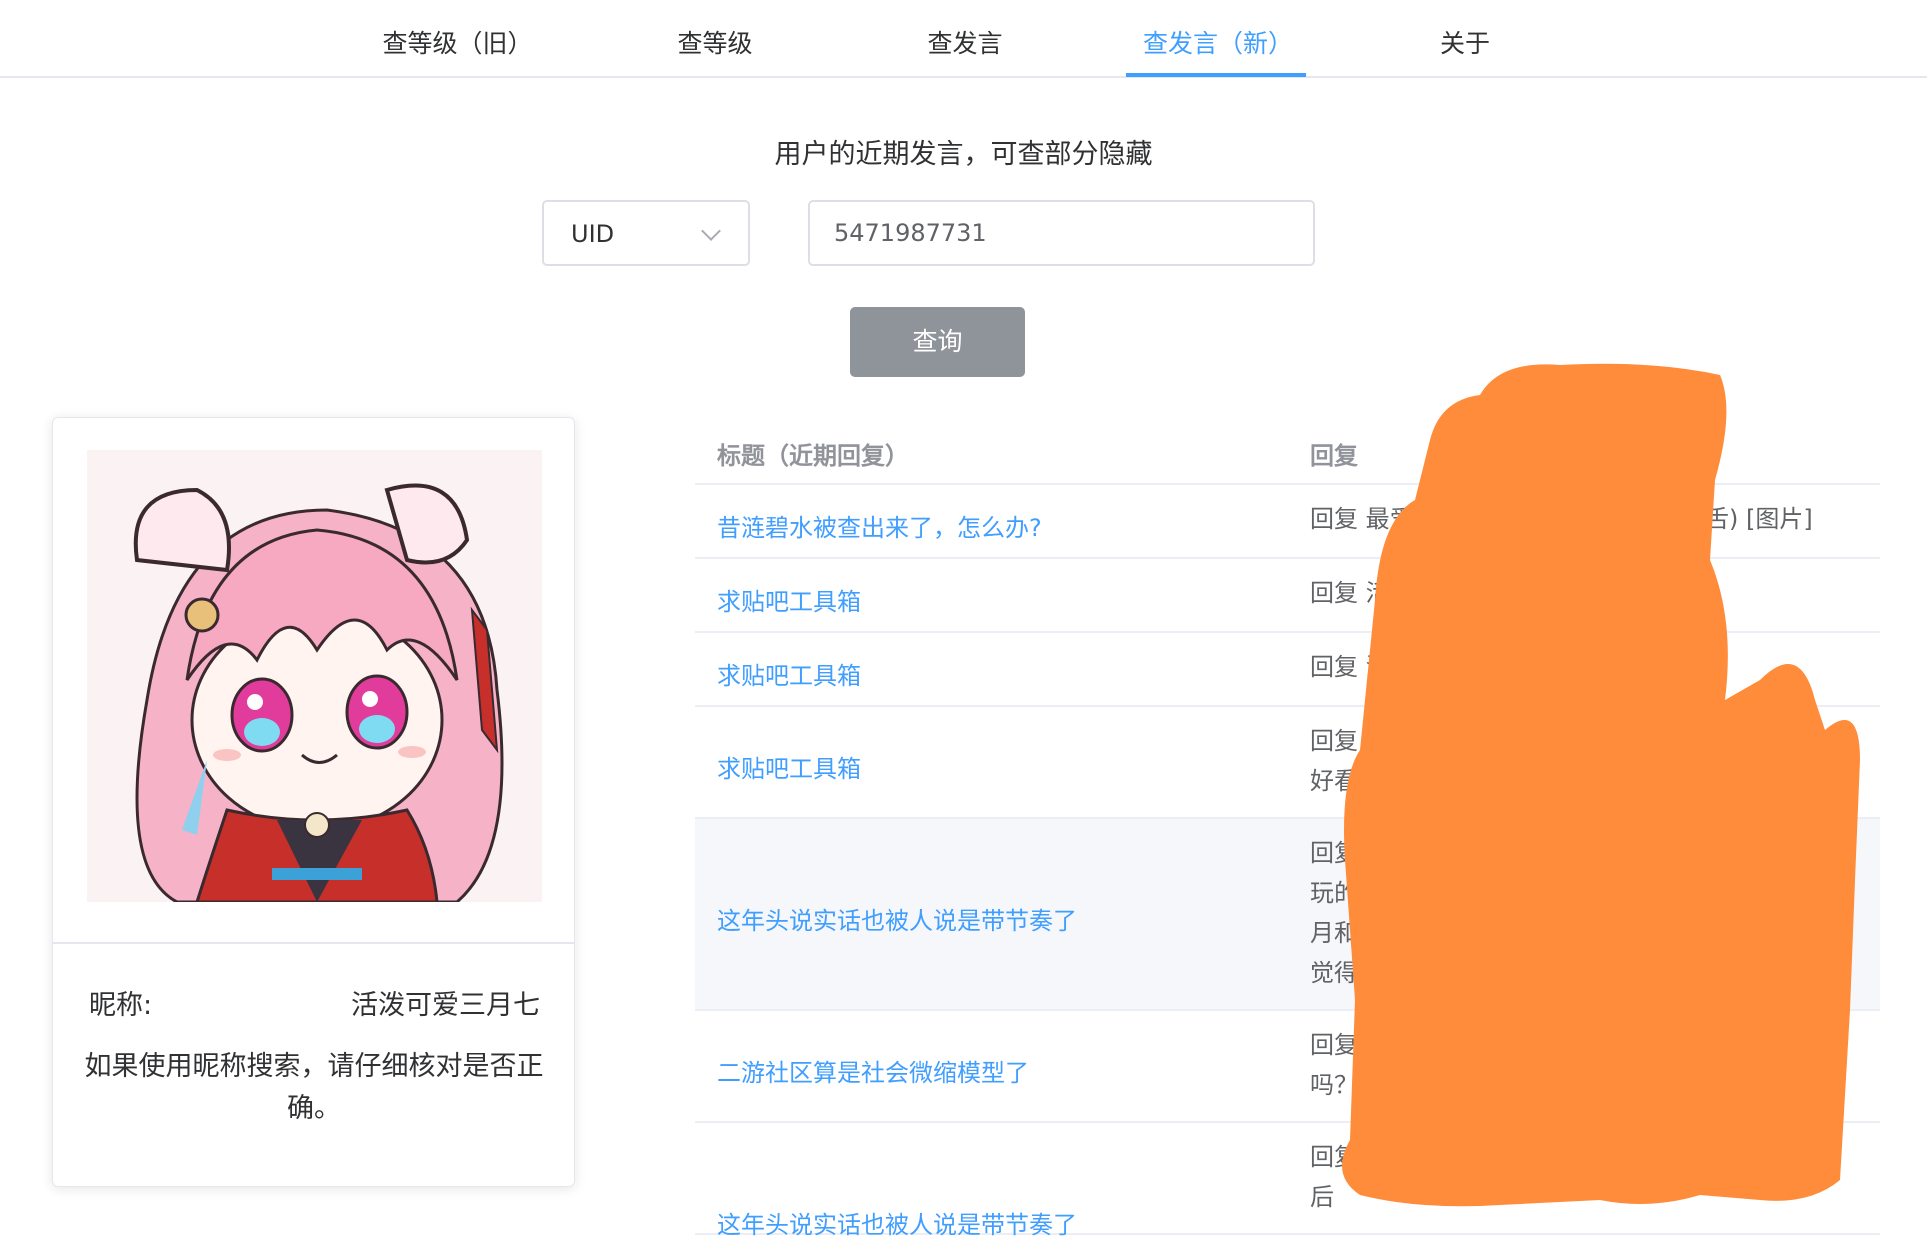 This screenshot has width=1927, height=1240. Describe the element at coordinates (873, 1070) in the screenshot. I see `post-title-link: 二游社区算是社会微缩模型了` at that location.